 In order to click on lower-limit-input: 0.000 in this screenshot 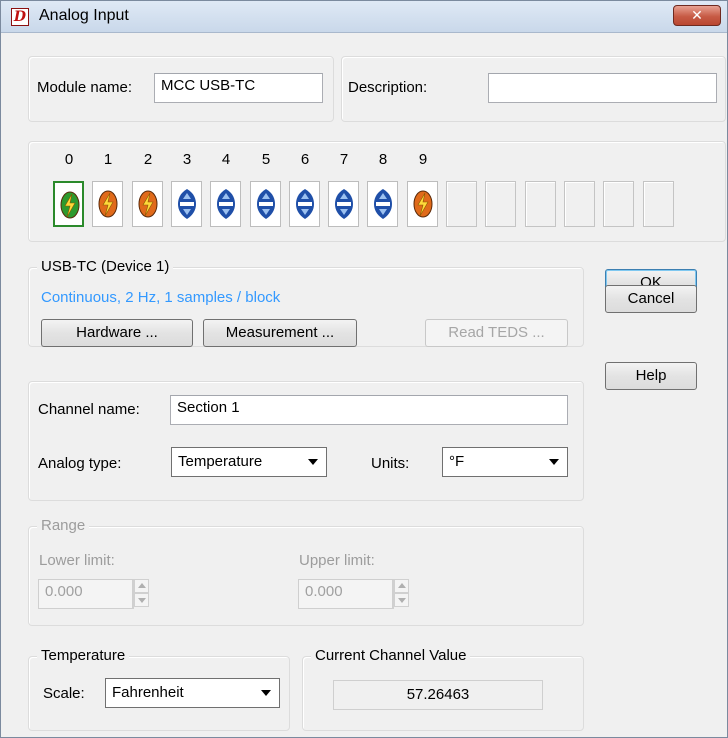, I will do `click(85, 594)`.